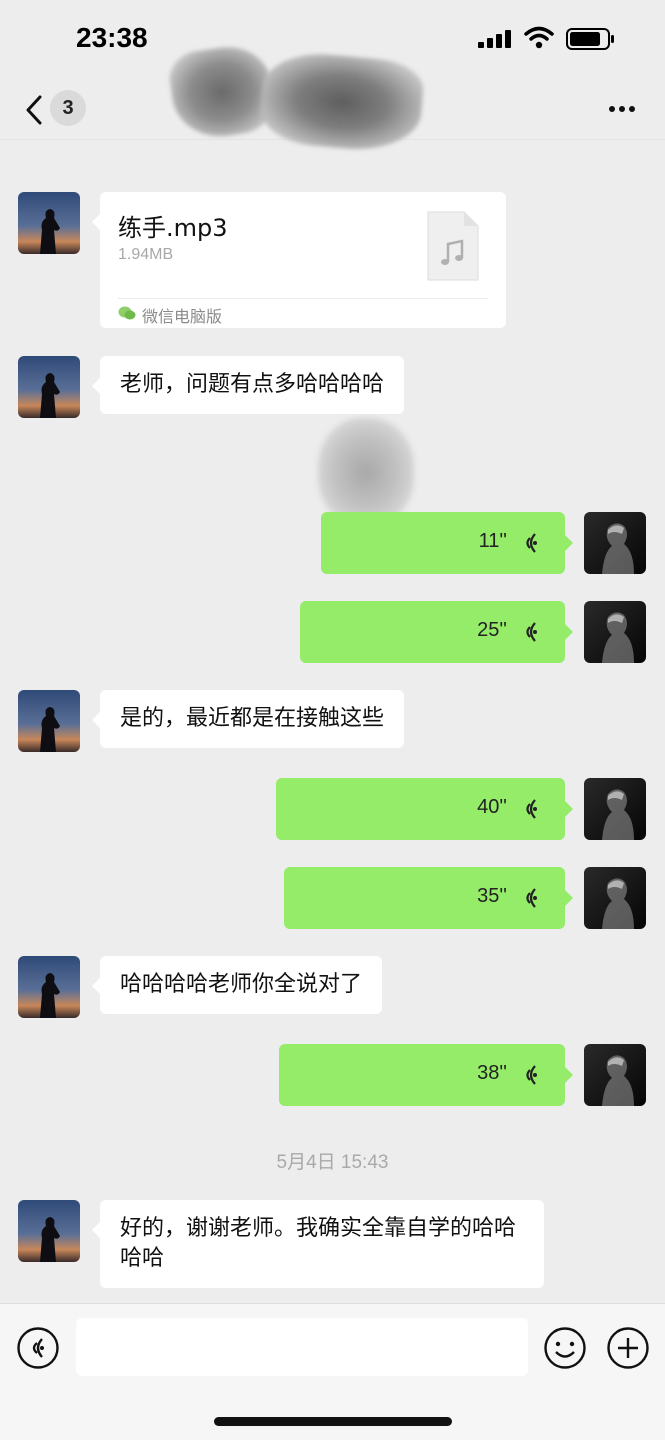 This screenshot has width=665, height=1440. Describe the element at coordinates (112, 37) in the screenshot. I see `status-time: 23:38` at that location.